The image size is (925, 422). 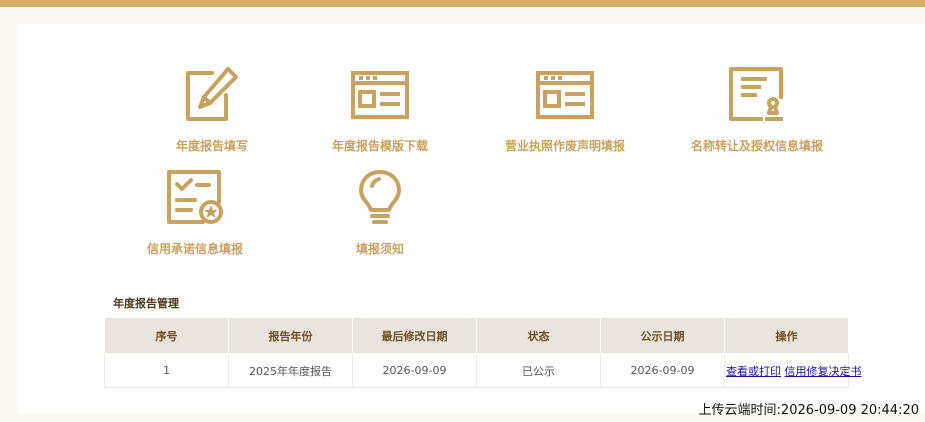 I want to click on upload-time: 上传云端时间:2026-09-09 20:44:20, so click(x=808, y=410).